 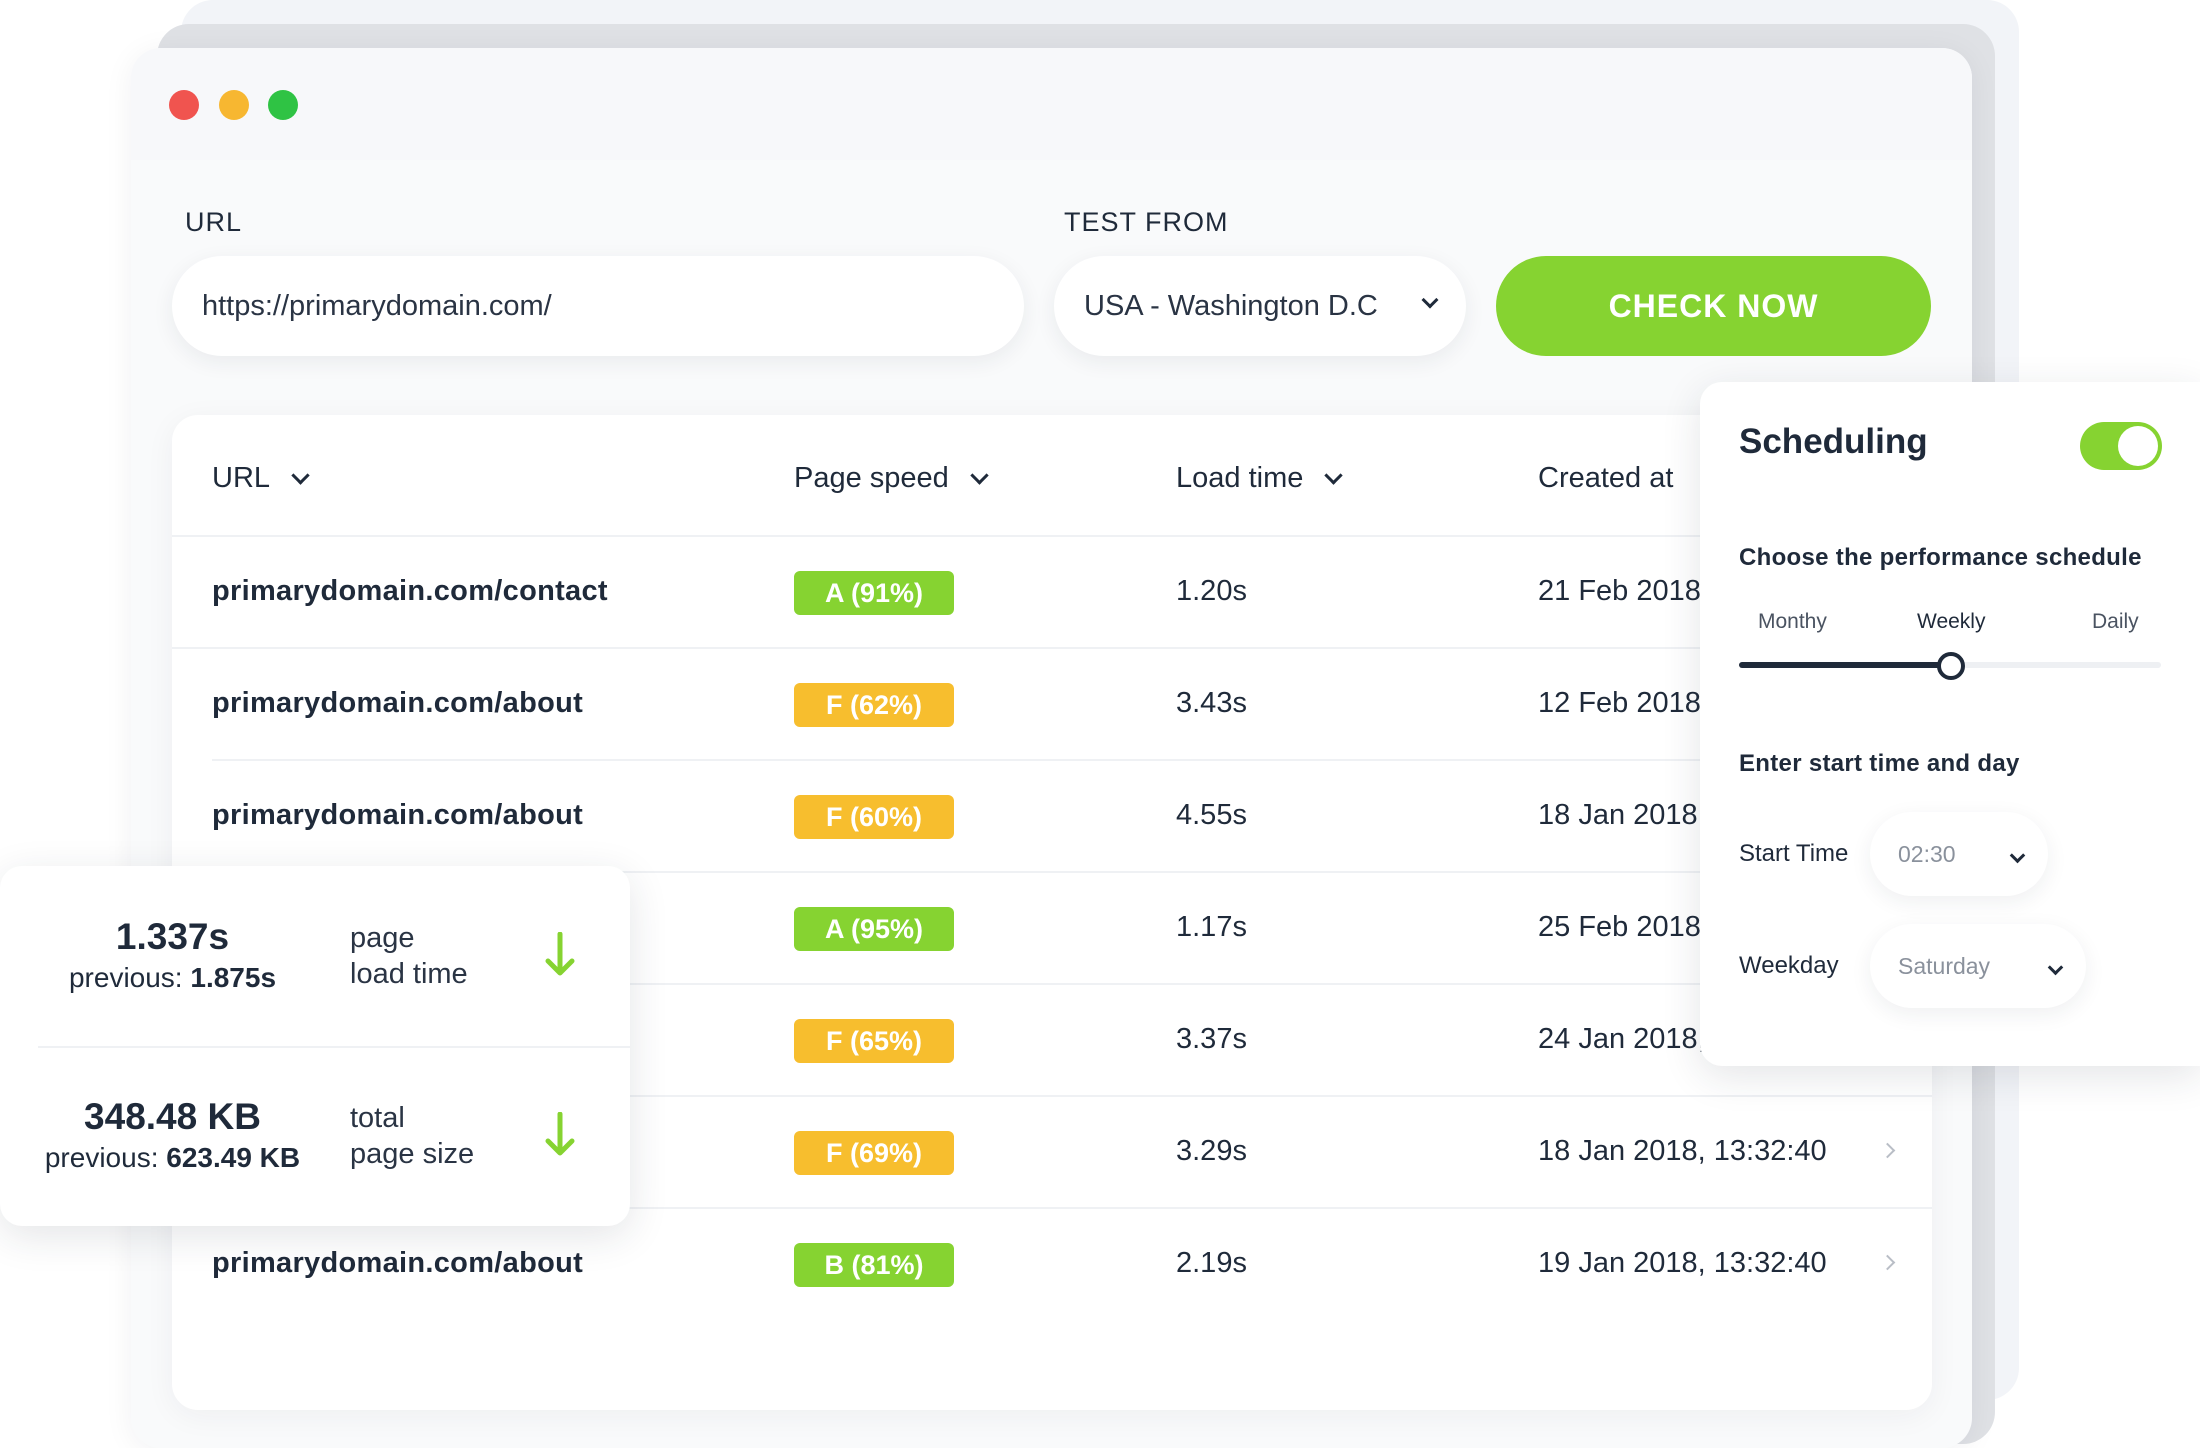 What do you see at coordinates (1927, 853) in the screenshot?
I see `start-time-value: 02:30` at bounding box center [1927, 853].